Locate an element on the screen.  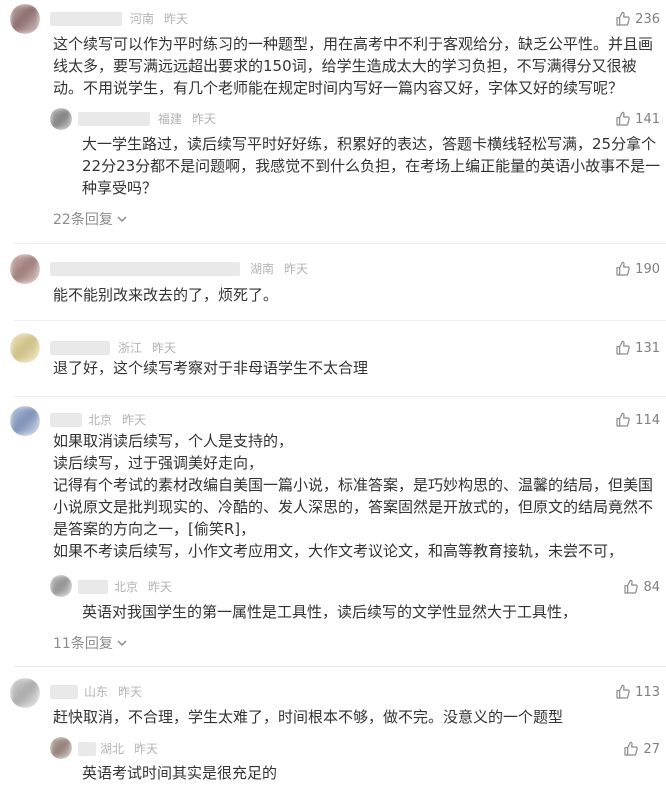
comment-meta: 湖北 昨天 is located at coordinates (129, 749).